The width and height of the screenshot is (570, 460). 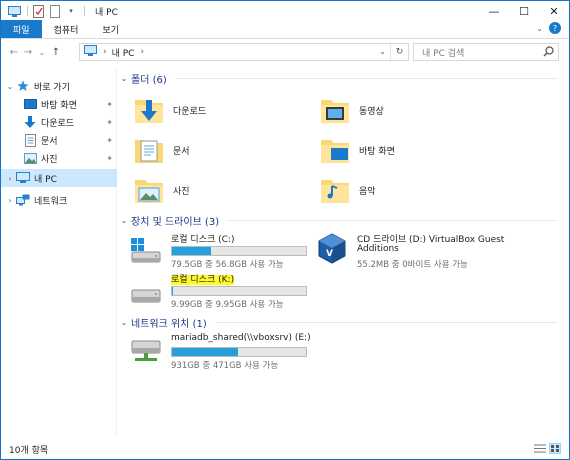 I want to click on title-bar: ▾ 내 PC — ☐ ✕, so click(x=285, y=11).